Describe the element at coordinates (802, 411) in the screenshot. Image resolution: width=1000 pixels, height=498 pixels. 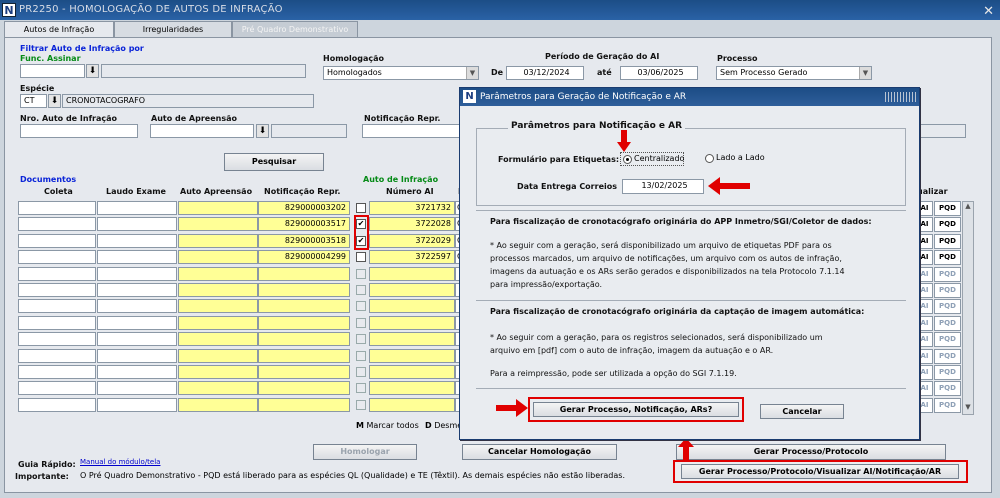
I see `cancelar-button: Cancelar` at that location.